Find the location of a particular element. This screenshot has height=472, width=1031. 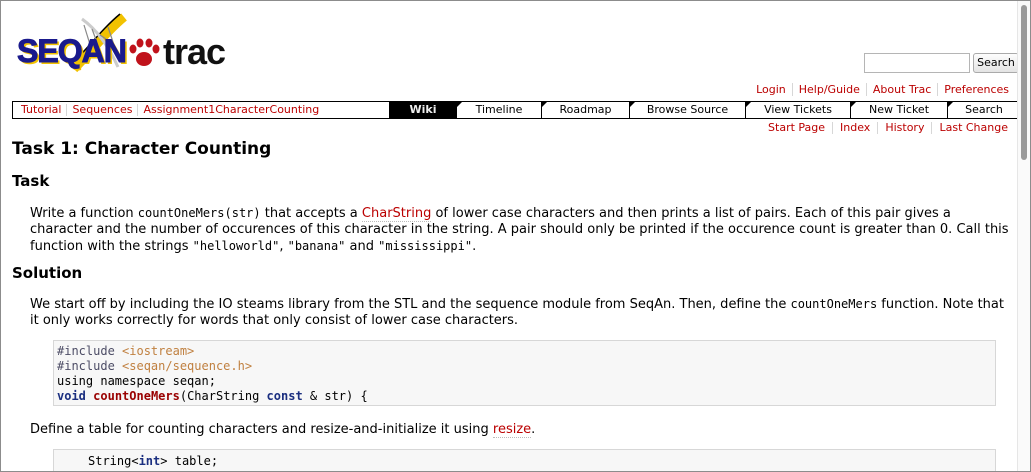

logo-seqan-text: SEQAN is located at coordinates (72, 51).